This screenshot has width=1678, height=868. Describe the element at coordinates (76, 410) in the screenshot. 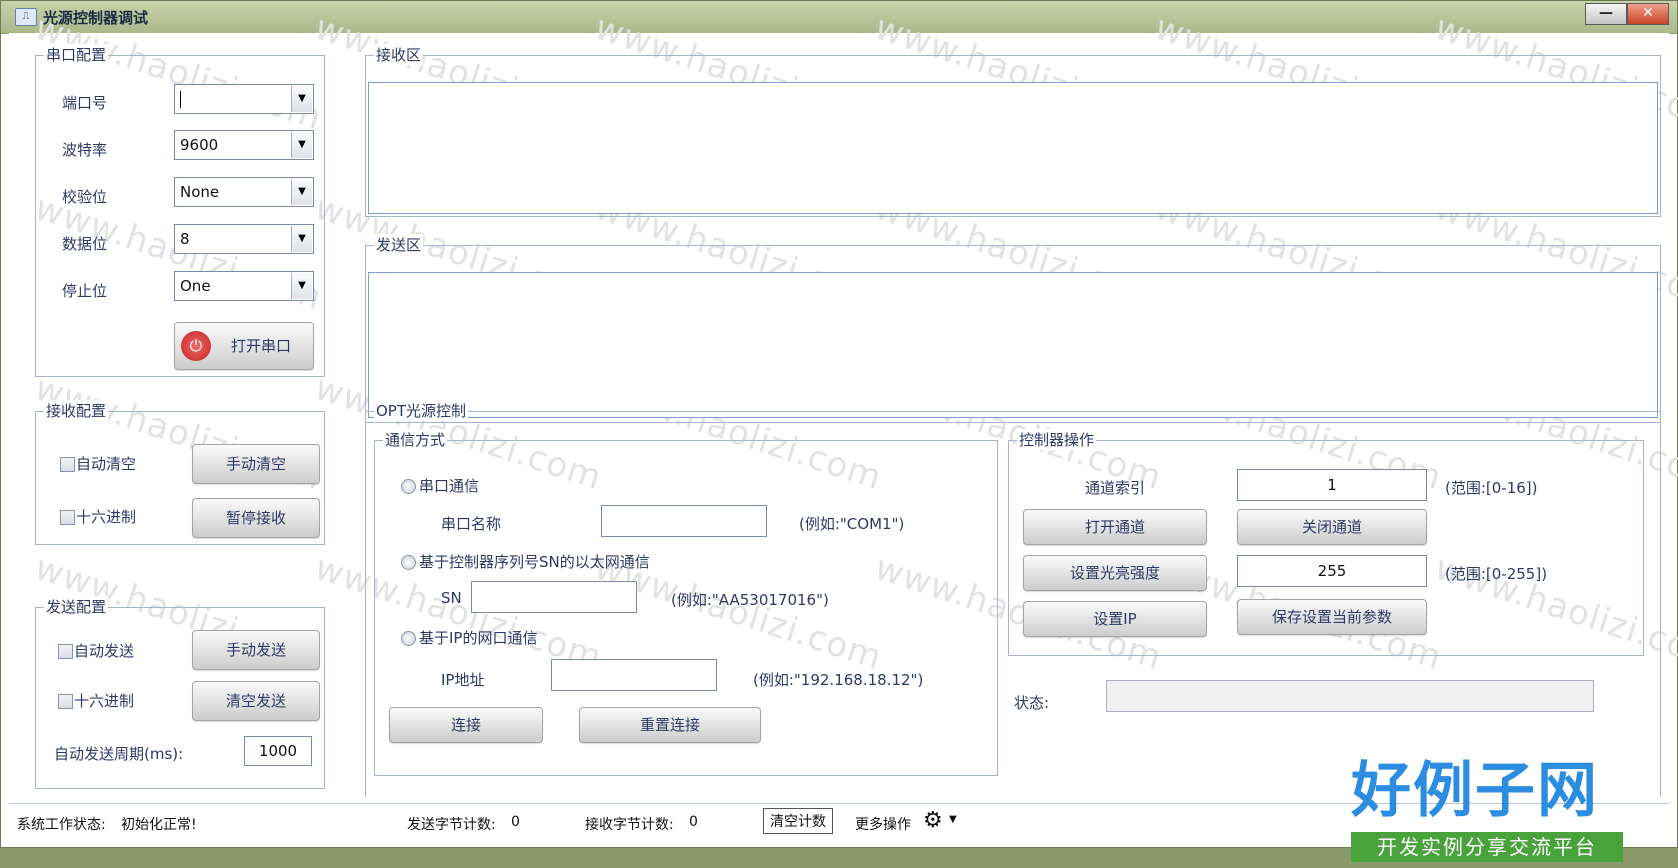

I see `receive-config-legend: 接收配置` at that location.